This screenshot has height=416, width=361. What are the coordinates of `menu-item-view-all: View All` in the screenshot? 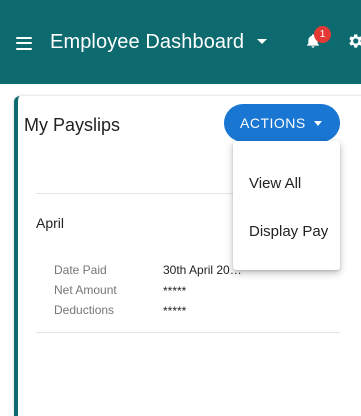 It's located at (275, 183).